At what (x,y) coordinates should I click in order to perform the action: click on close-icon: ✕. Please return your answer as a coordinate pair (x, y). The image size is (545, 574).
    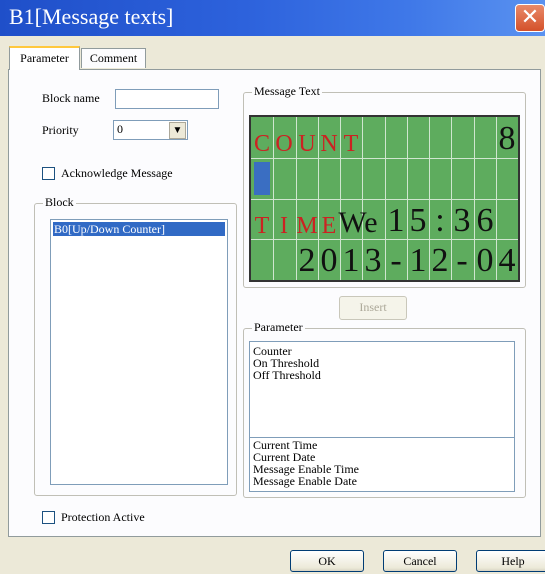
    Looking at the image, I should click on (530, 16).